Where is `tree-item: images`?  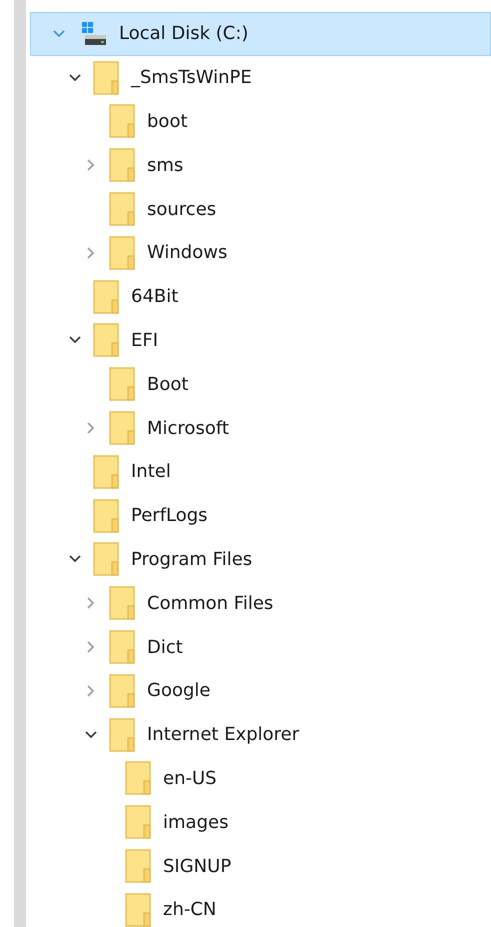 tree-item: images is located at coordinates (260, 822).